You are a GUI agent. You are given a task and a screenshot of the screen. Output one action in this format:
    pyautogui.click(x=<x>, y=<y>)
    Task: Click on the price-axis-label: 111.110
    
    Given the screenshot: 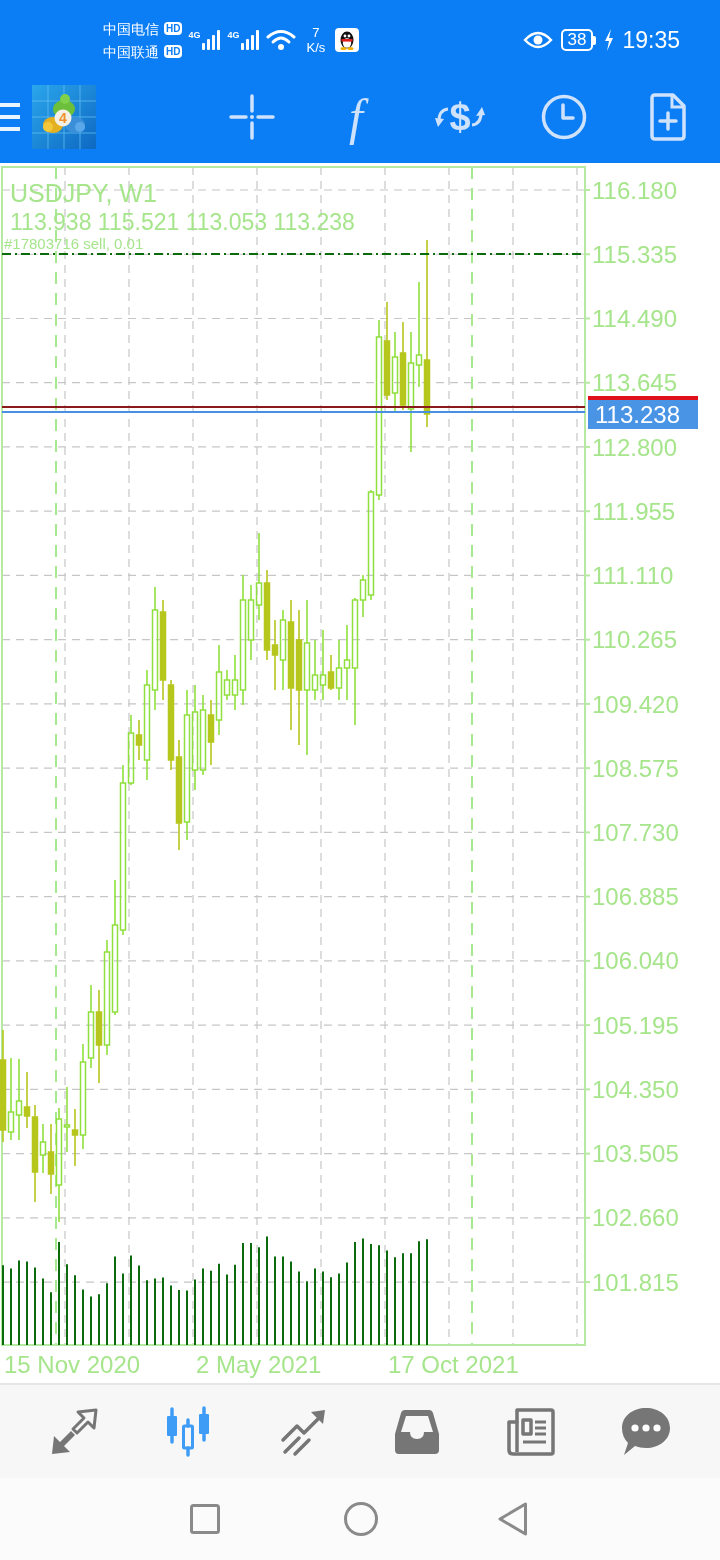 What is the action you would take?
    pyautogui.click(x=633, y=576)
    